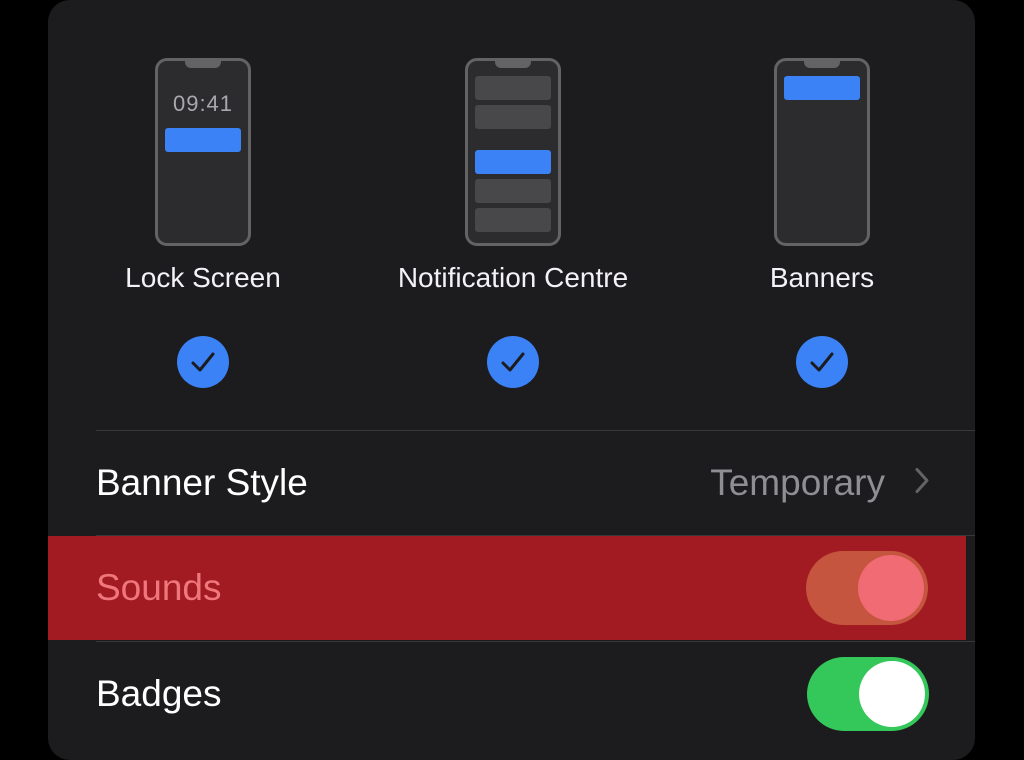 This screenshot has width=1024, height=760. I want to click on lock-screen-phone-icon: 09:41, so click(203, 152).